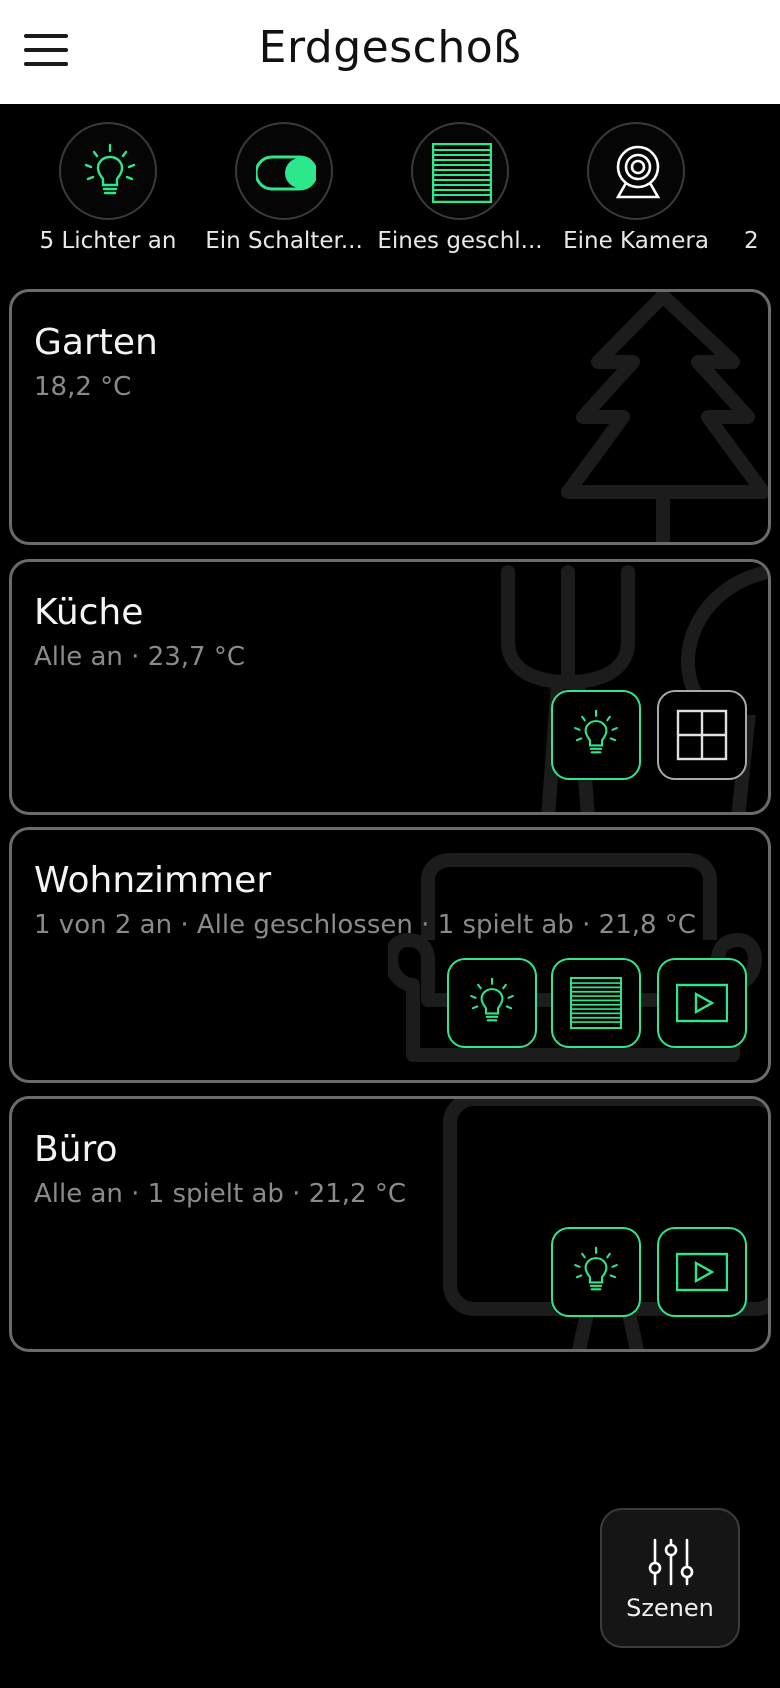 This screenshot has width=780, height=1688. Describe the element at coordinates (83, 387) in the screenshot. I see `room-status: 18,2 °C` at that location.